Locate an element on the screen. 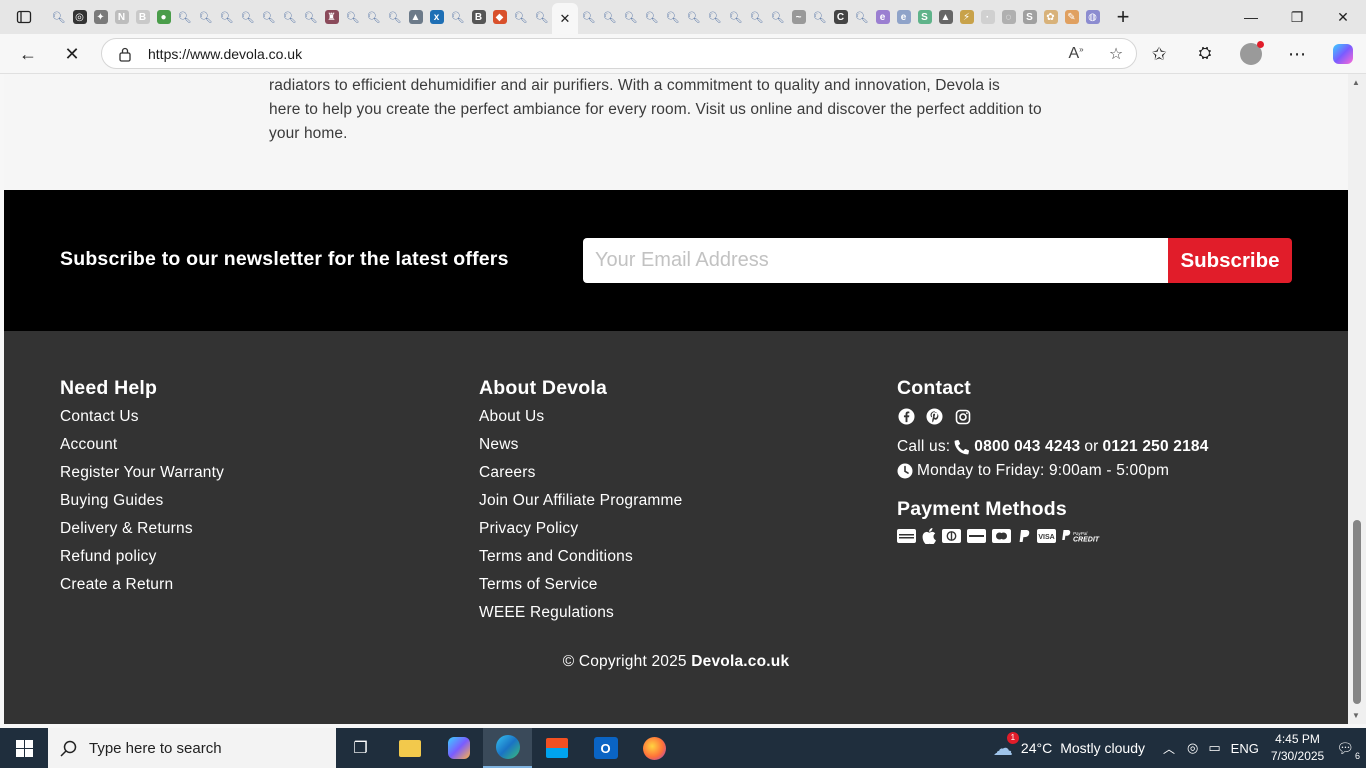 The width and height of the screenshot is (1366, 768). tab-active: ✕ is located at coordinates (565, 18).